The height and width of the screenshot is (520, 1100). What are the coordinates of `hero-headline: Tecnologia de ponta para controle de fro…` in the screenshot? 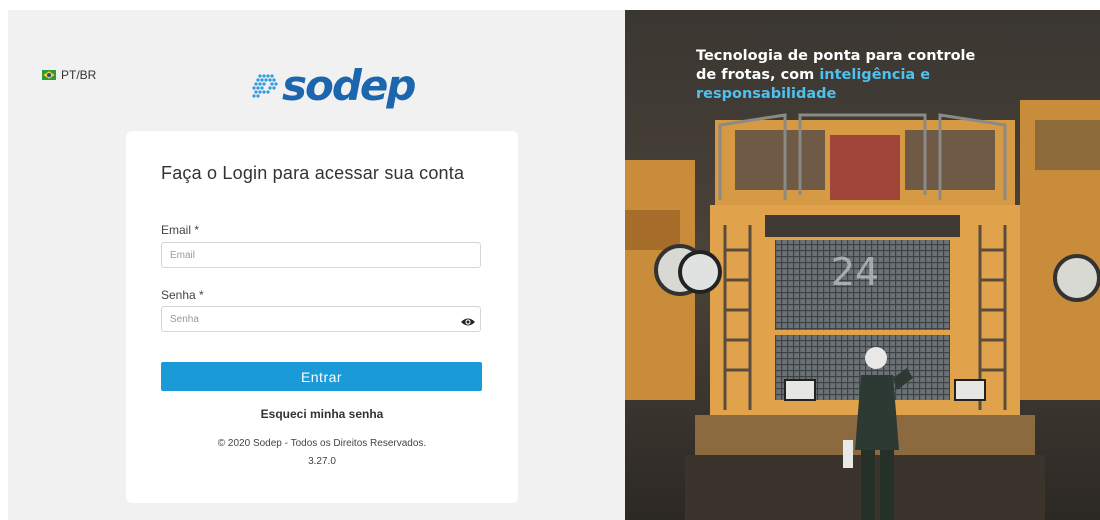 It's located at (846, 75).